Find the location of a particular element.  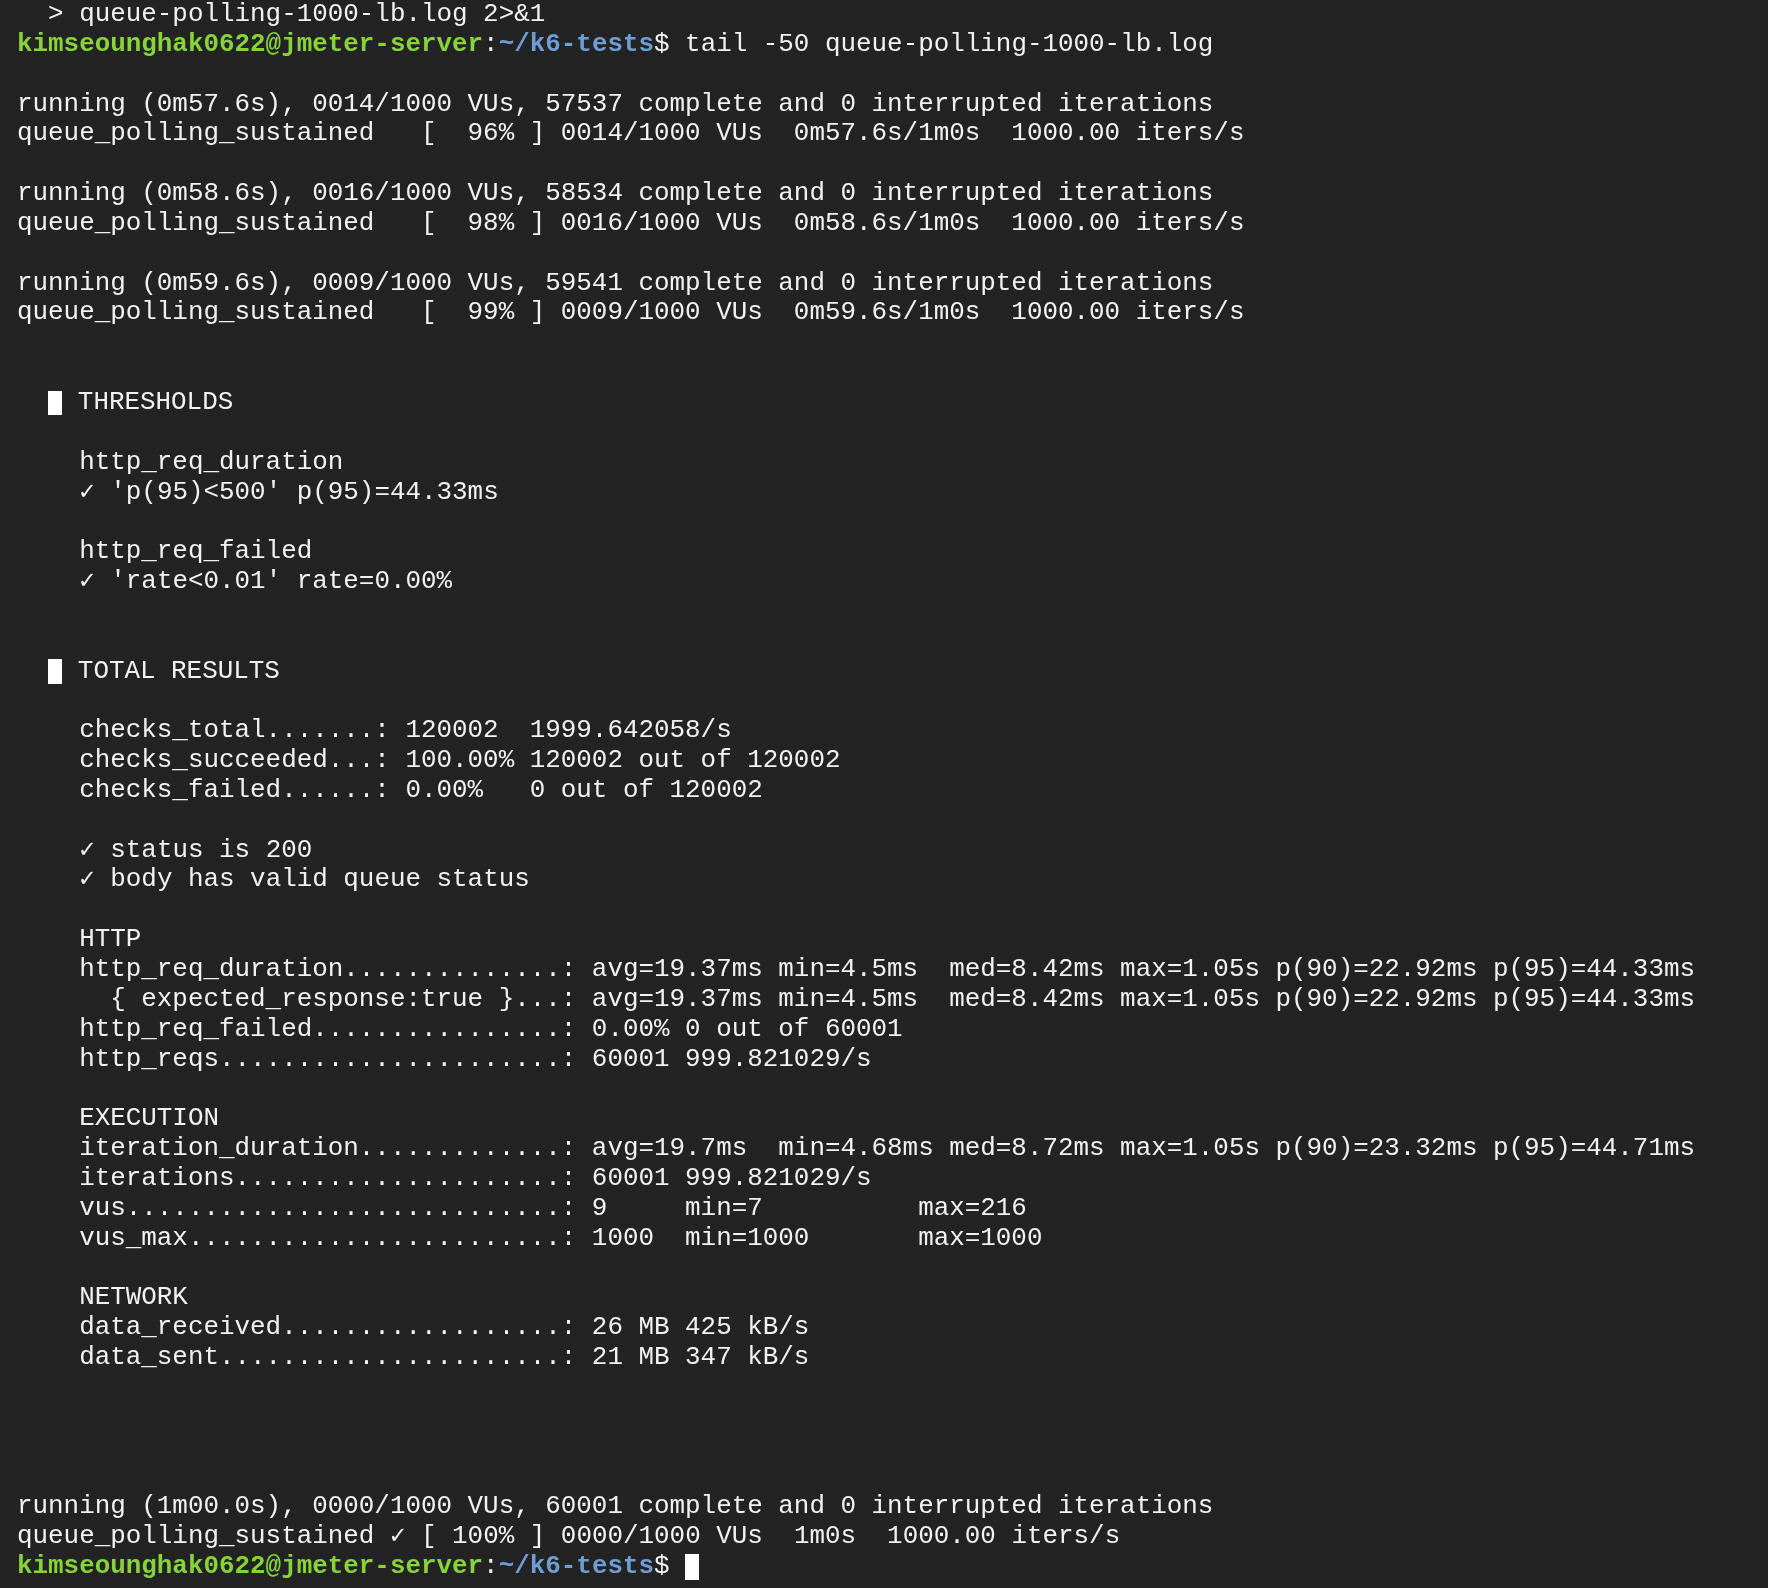

terminal-line: queue_polling_sustained [ 96% ] 0014/1000 VUs 0m57.6s/1m0s 1000.00 iters/s is located at coordinates (631, 134).